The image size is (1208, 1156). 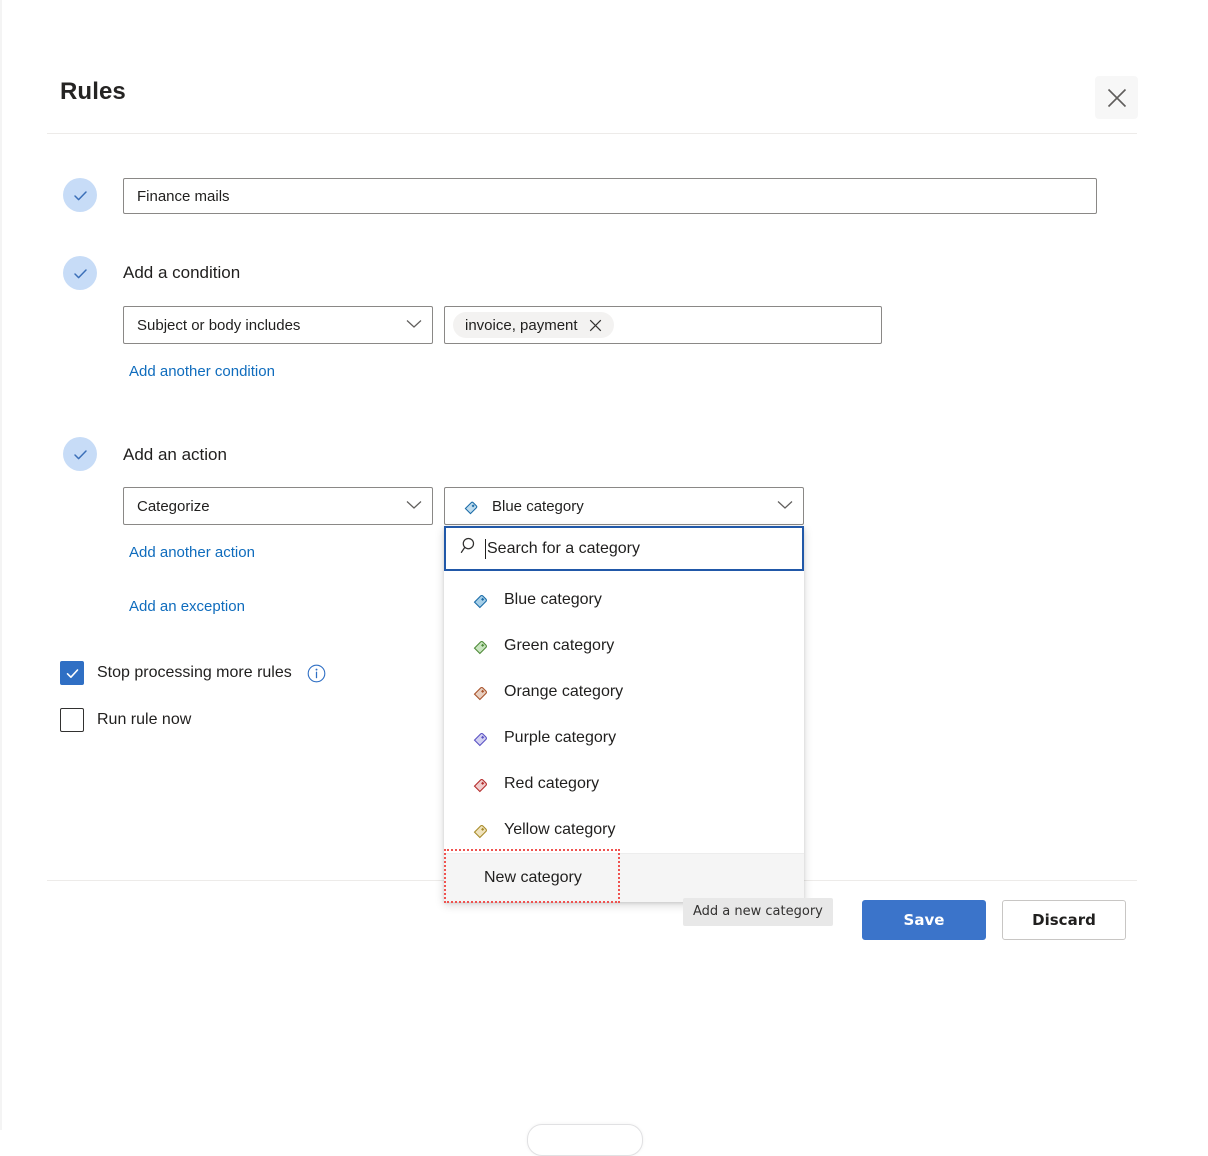 I want to click on condition-value-pill-text: invoice, payment, so click(x=521, y=325).